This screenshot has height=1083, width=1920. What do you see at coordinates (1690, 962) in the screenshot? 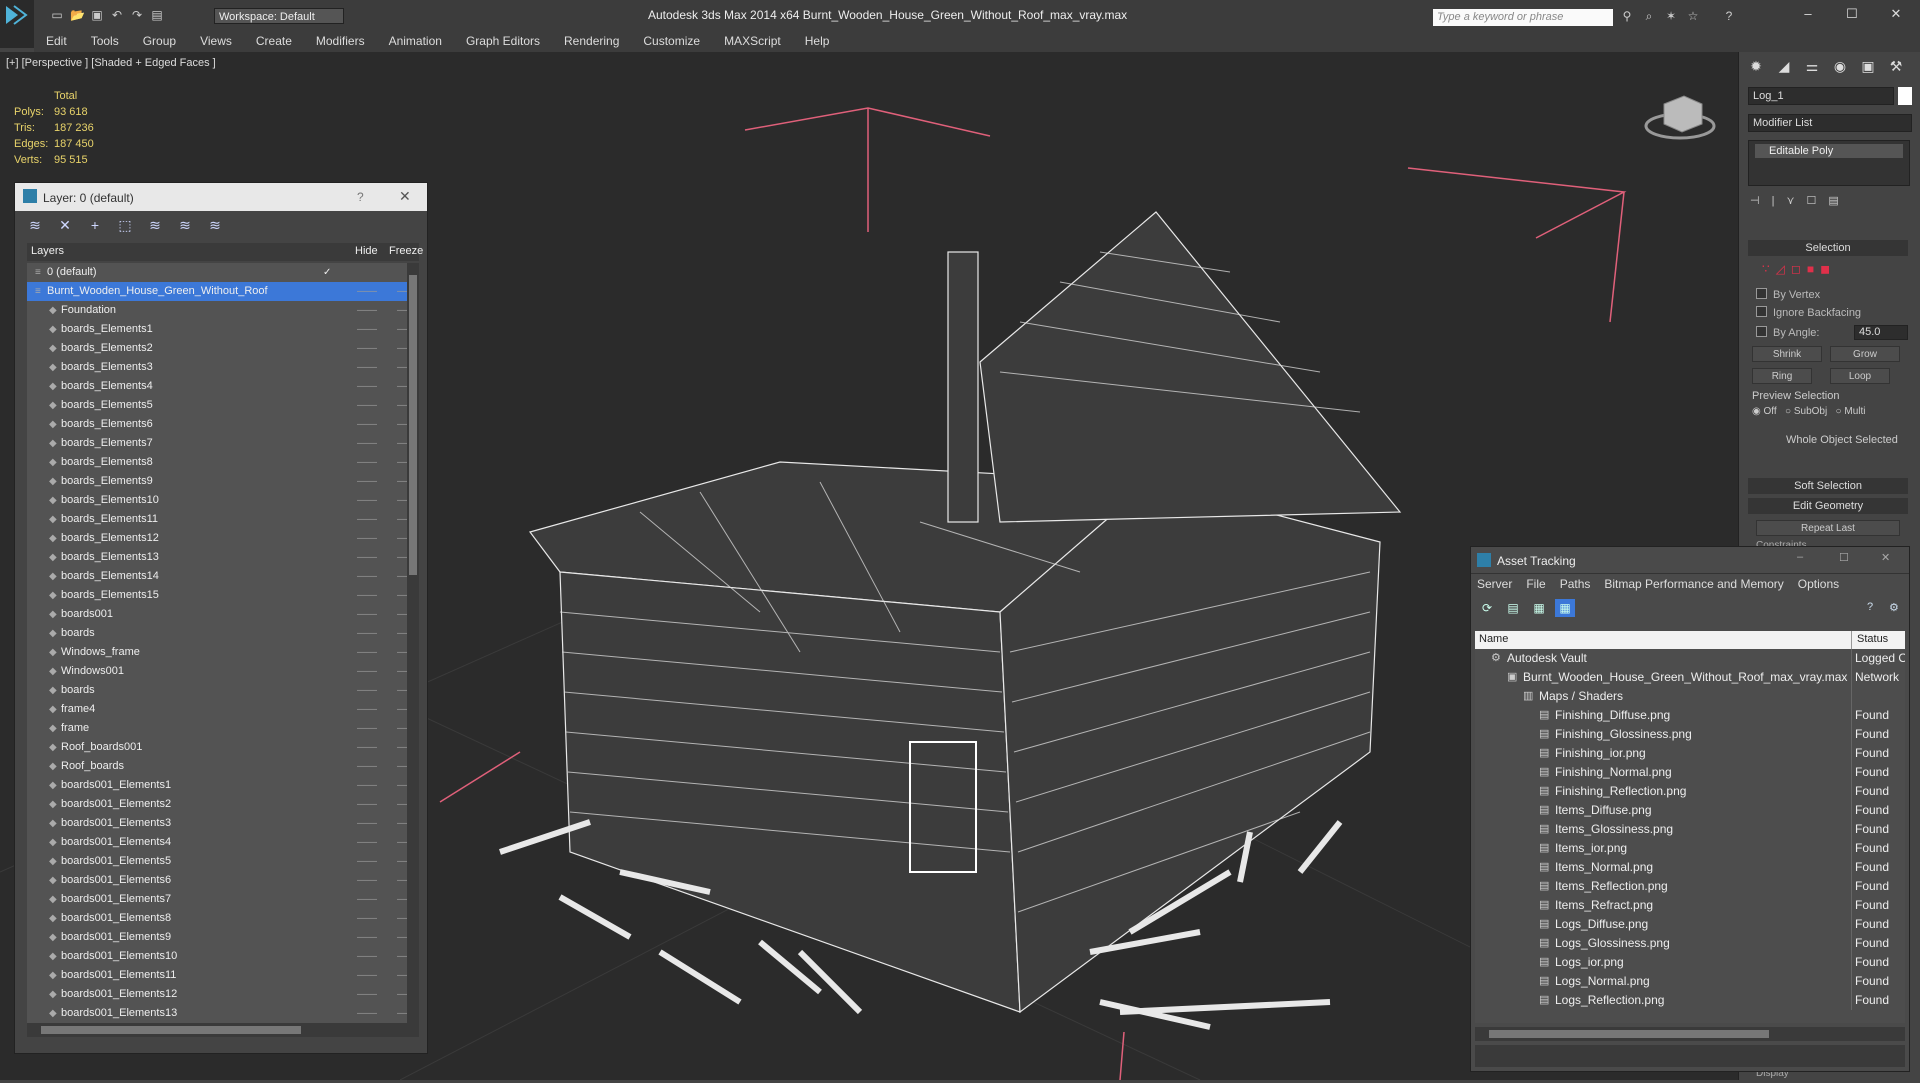
I see `asset-row: ▤ Logs_ior.png Found` at bounding box center [1690, 962].